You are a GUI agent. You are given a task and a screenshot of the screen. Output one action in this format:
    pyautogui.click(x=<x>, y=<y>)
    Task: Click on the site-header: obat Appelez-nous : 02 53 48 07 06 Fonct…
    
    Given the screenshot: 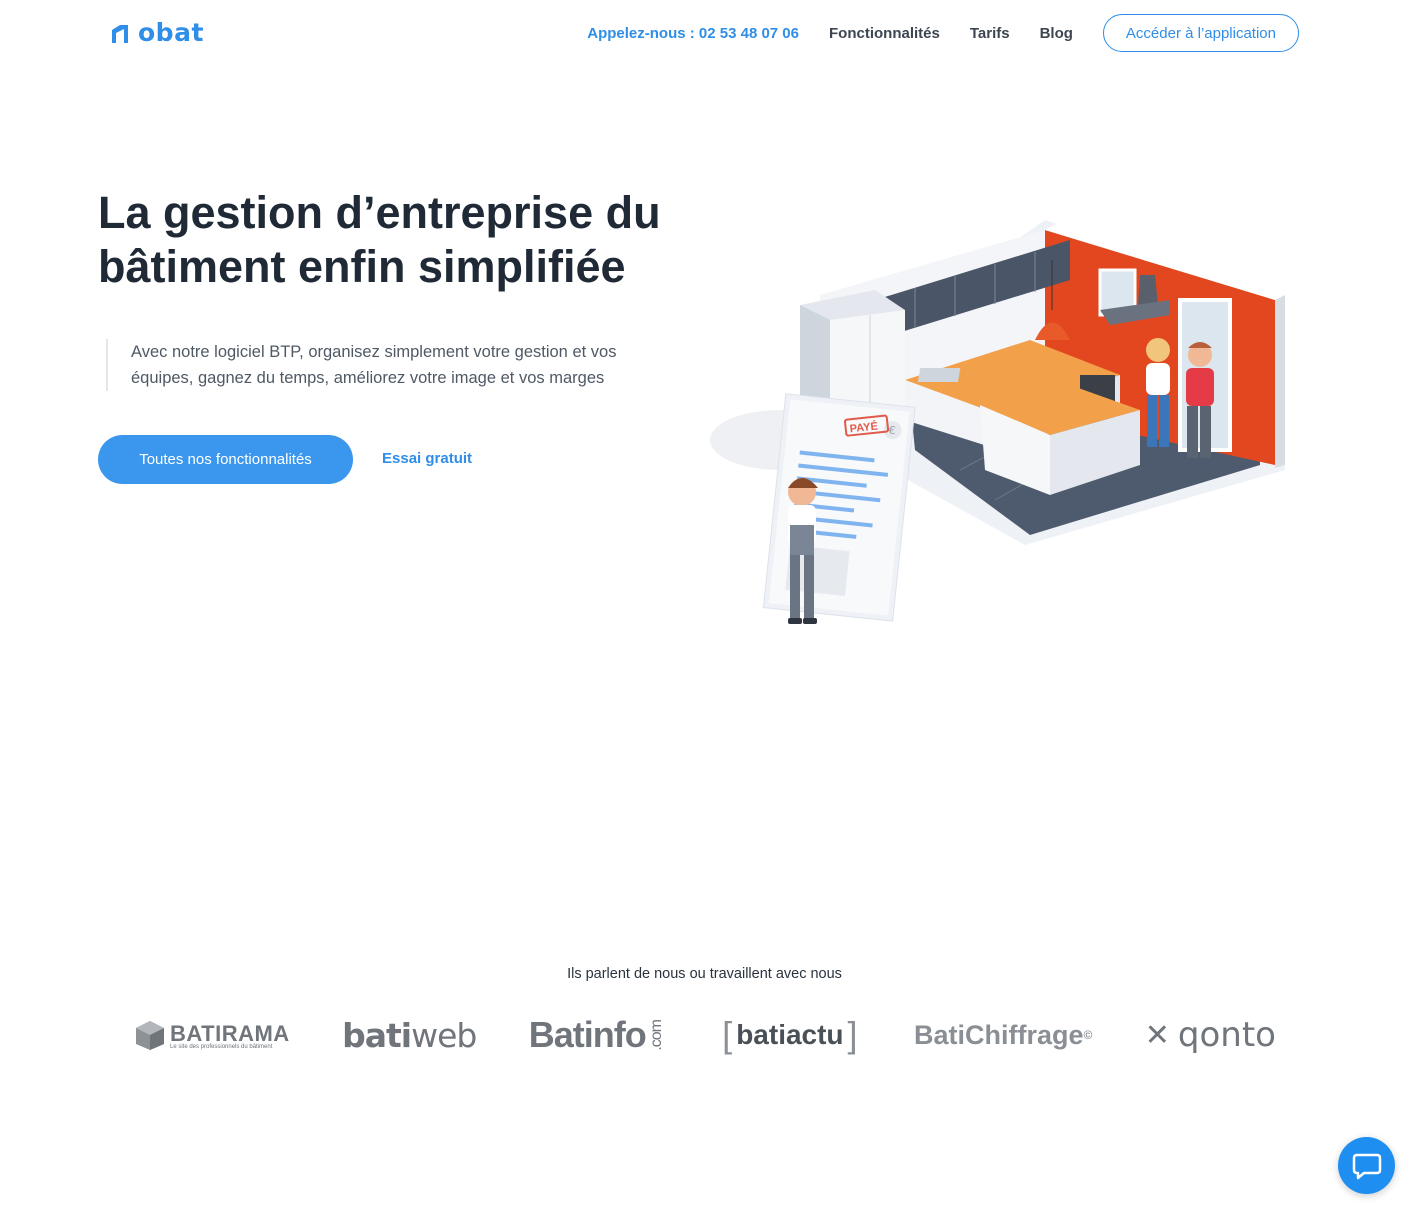 What is the action you would take?
    pyautogui.click(x=704, y=33)
    